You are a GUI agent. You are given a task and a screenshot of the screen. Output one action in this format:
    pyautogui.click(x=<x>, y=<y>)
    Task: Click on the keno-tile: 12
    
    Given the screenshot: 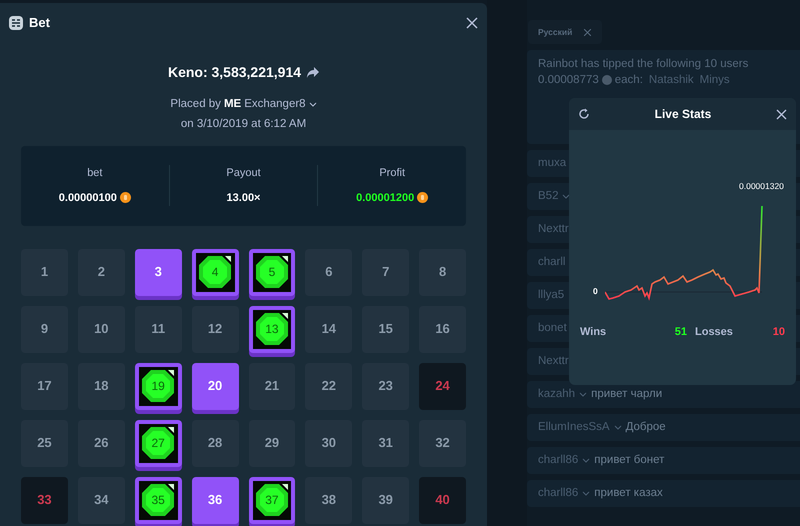 What is the action you would take?
    pyautogui.click(x=215, y=329)
    